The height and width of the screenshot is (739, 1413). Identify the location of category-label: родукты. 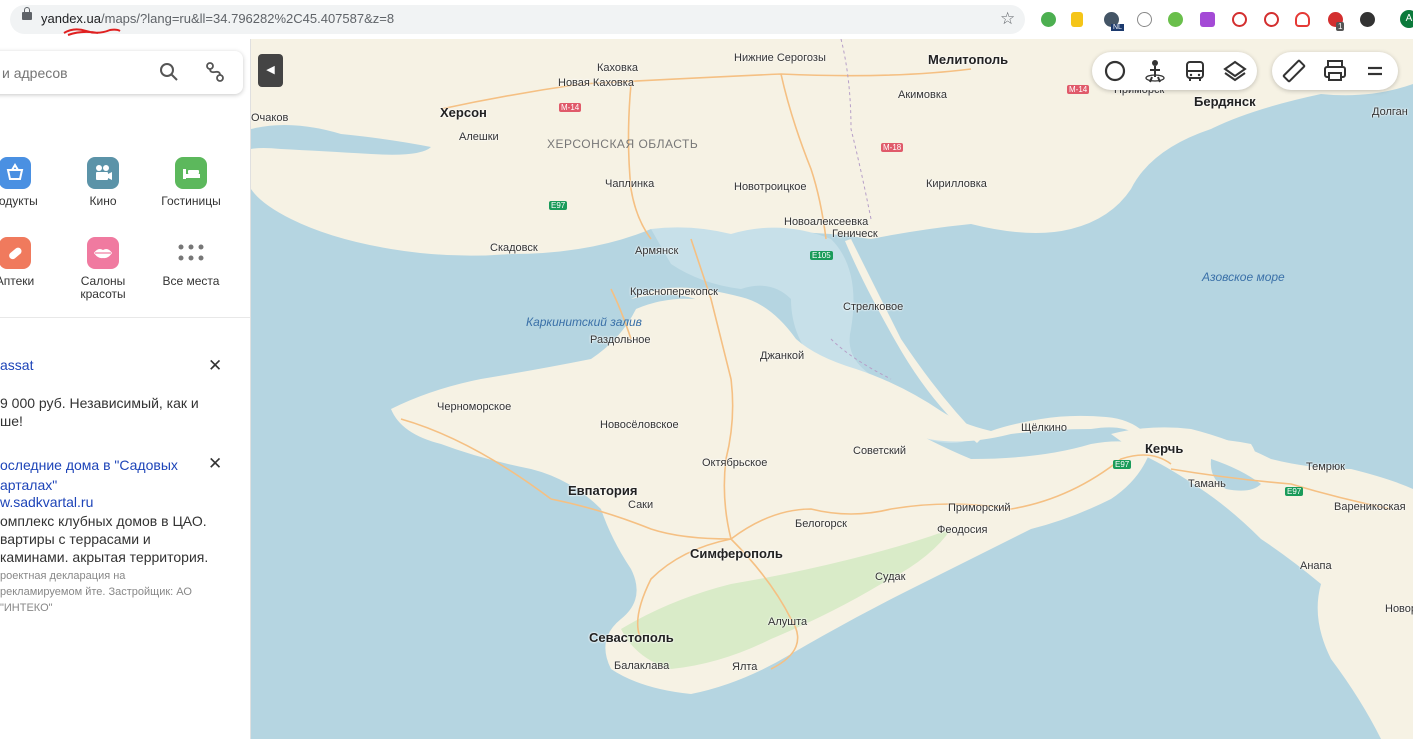
(19, 201).